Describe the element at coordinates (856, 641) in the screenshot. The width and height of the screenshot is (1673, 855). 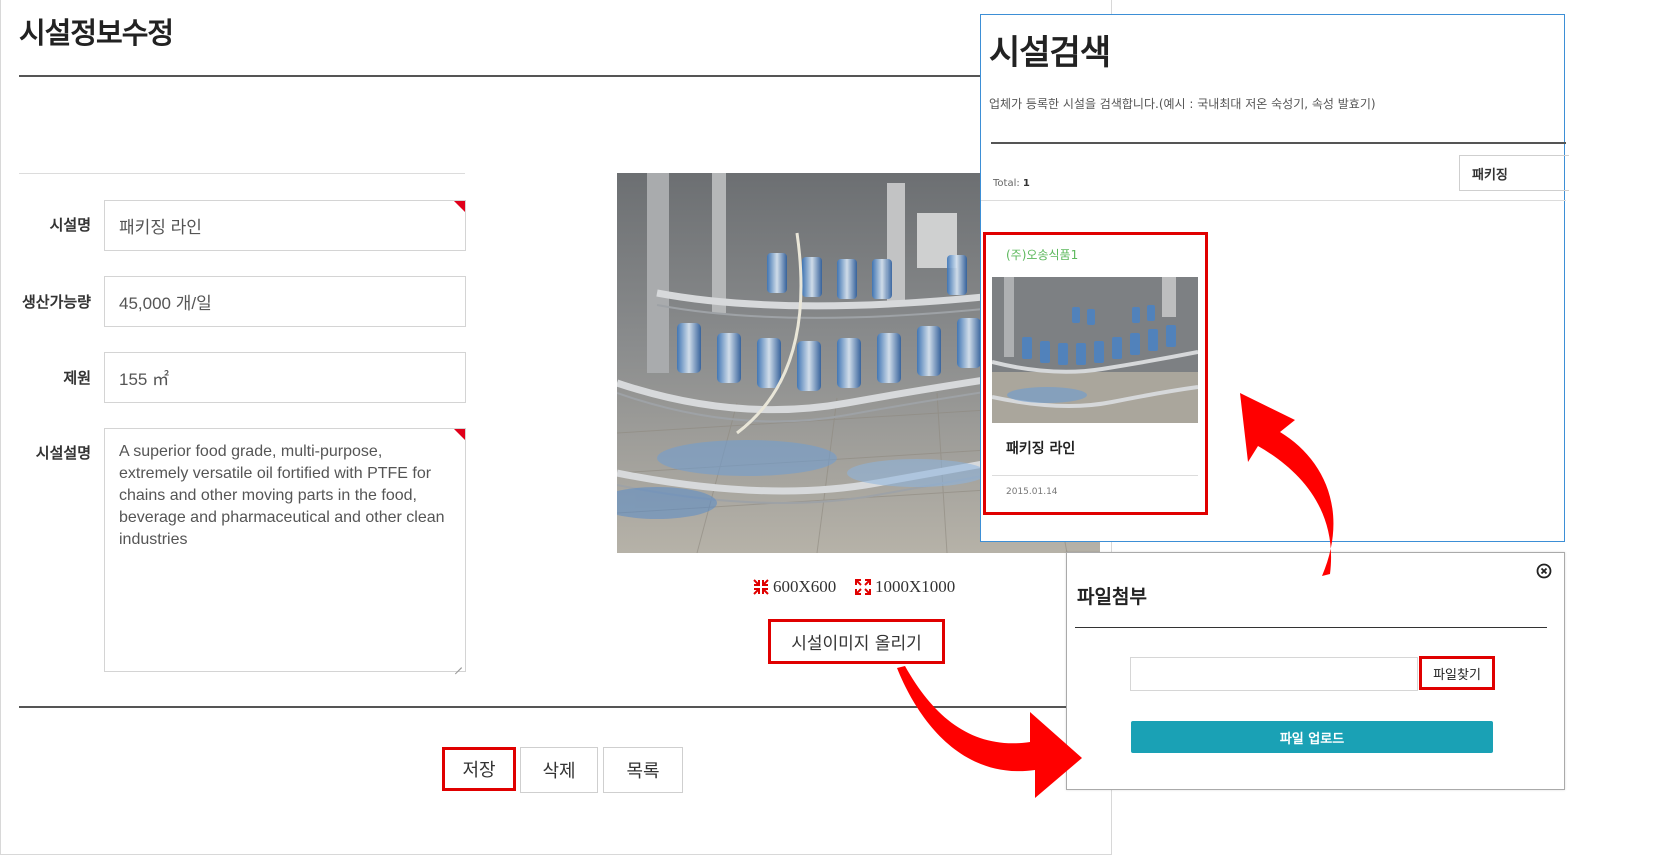
I see `upload-image-button: 시설이미지 올리기` at that location.